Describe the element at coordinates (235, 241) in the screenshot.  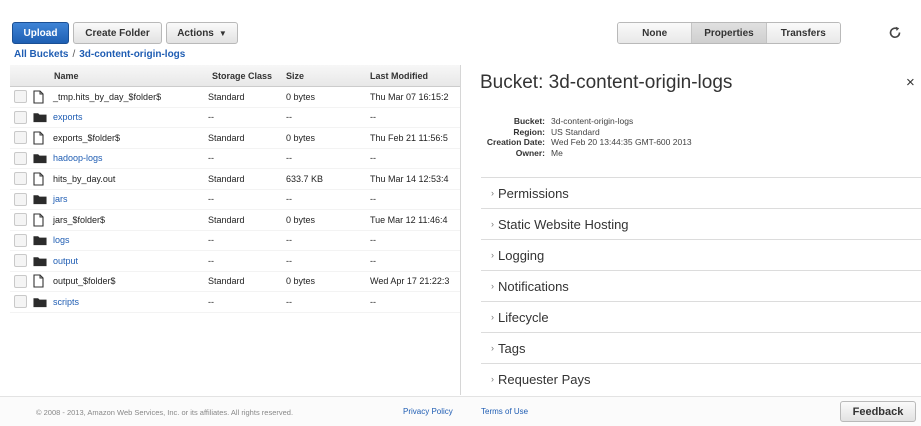
I see `table-row: logs -- -- --` at that location.